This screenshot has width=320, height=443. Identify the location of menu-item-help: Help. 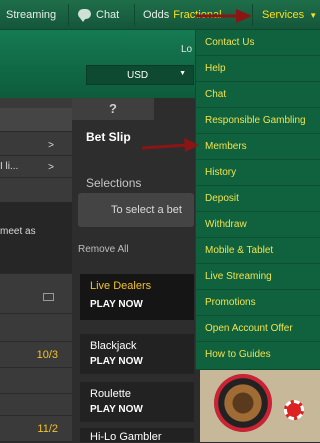
(258, 69).